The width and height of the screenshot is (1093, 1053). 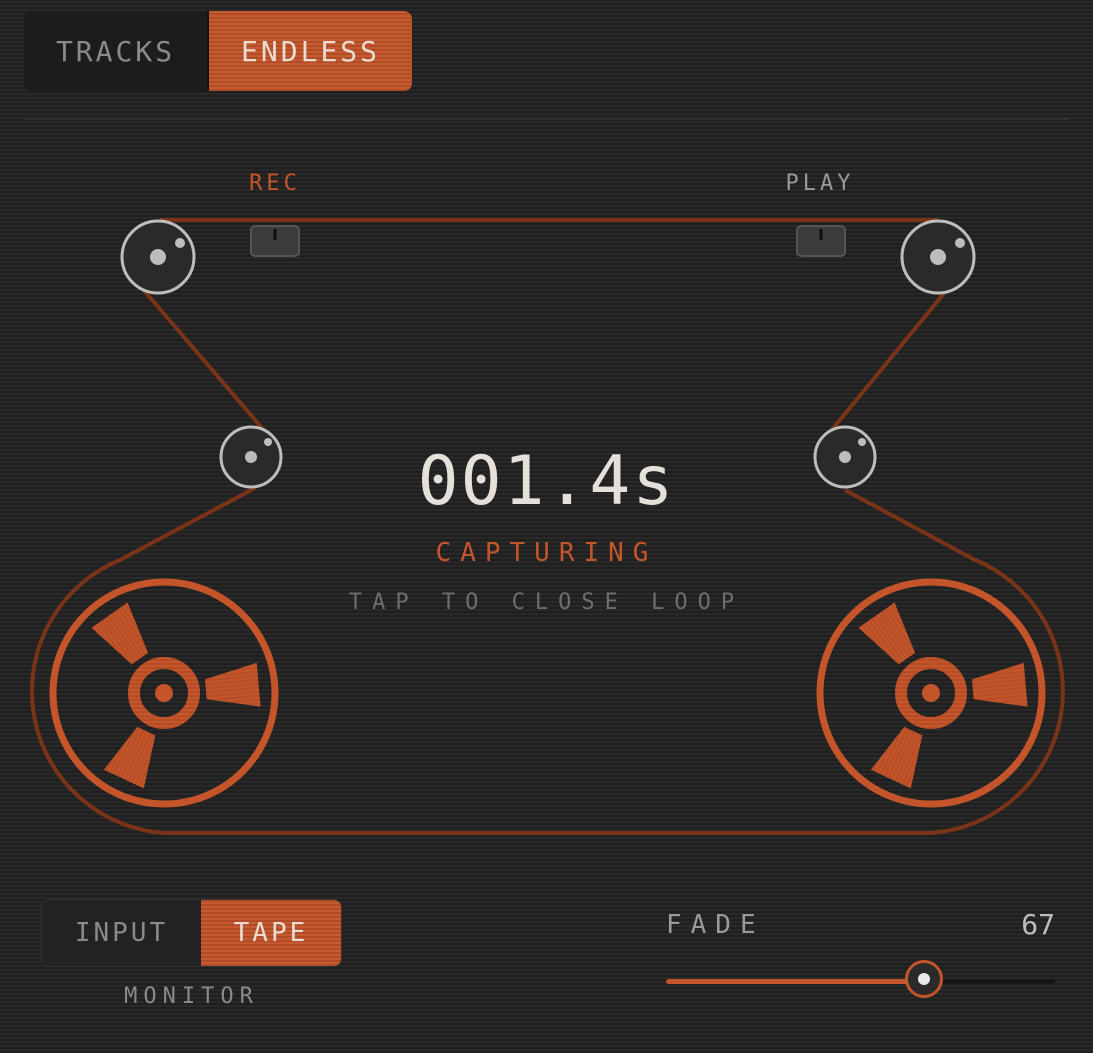 I want to click on status-label: CAPTURING, so click(x=546, y=553).